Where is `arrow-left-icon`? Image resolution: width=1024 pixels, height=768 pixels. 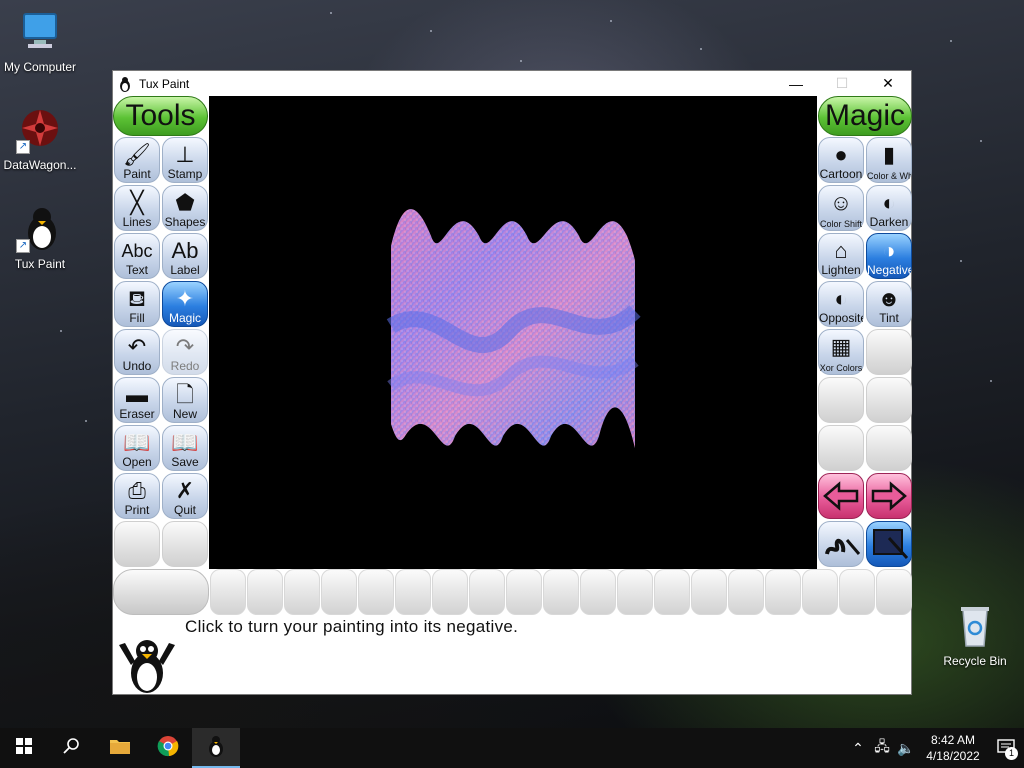
arrow-left-icon is located at coordinates (841, 496).